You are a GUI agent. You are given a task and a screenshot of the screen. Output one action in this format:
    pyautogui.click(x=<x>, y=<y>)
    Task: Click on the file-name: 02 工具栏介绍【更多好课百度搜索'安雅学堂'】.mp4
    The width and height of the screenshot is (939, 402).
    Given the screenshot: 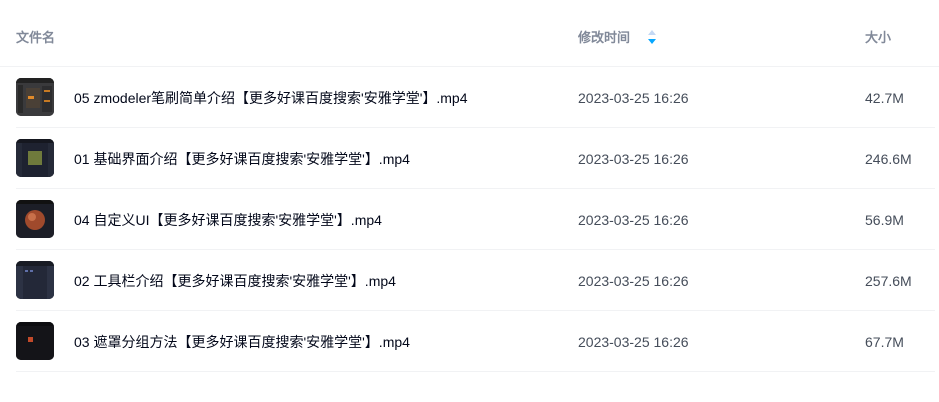 What is the action you would take?
    pyautogui.click(x=235, y=281)
    